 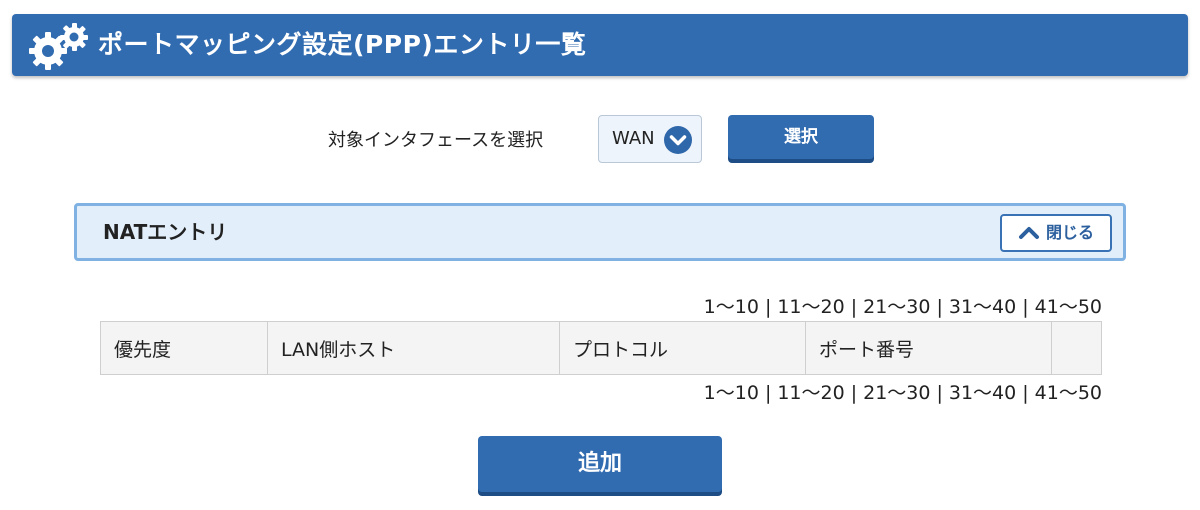 What do you see at coordinates (928, 348) in the screenshot?
I see `column-header-port-number: ポート番号` at bounding box center [928, 348].